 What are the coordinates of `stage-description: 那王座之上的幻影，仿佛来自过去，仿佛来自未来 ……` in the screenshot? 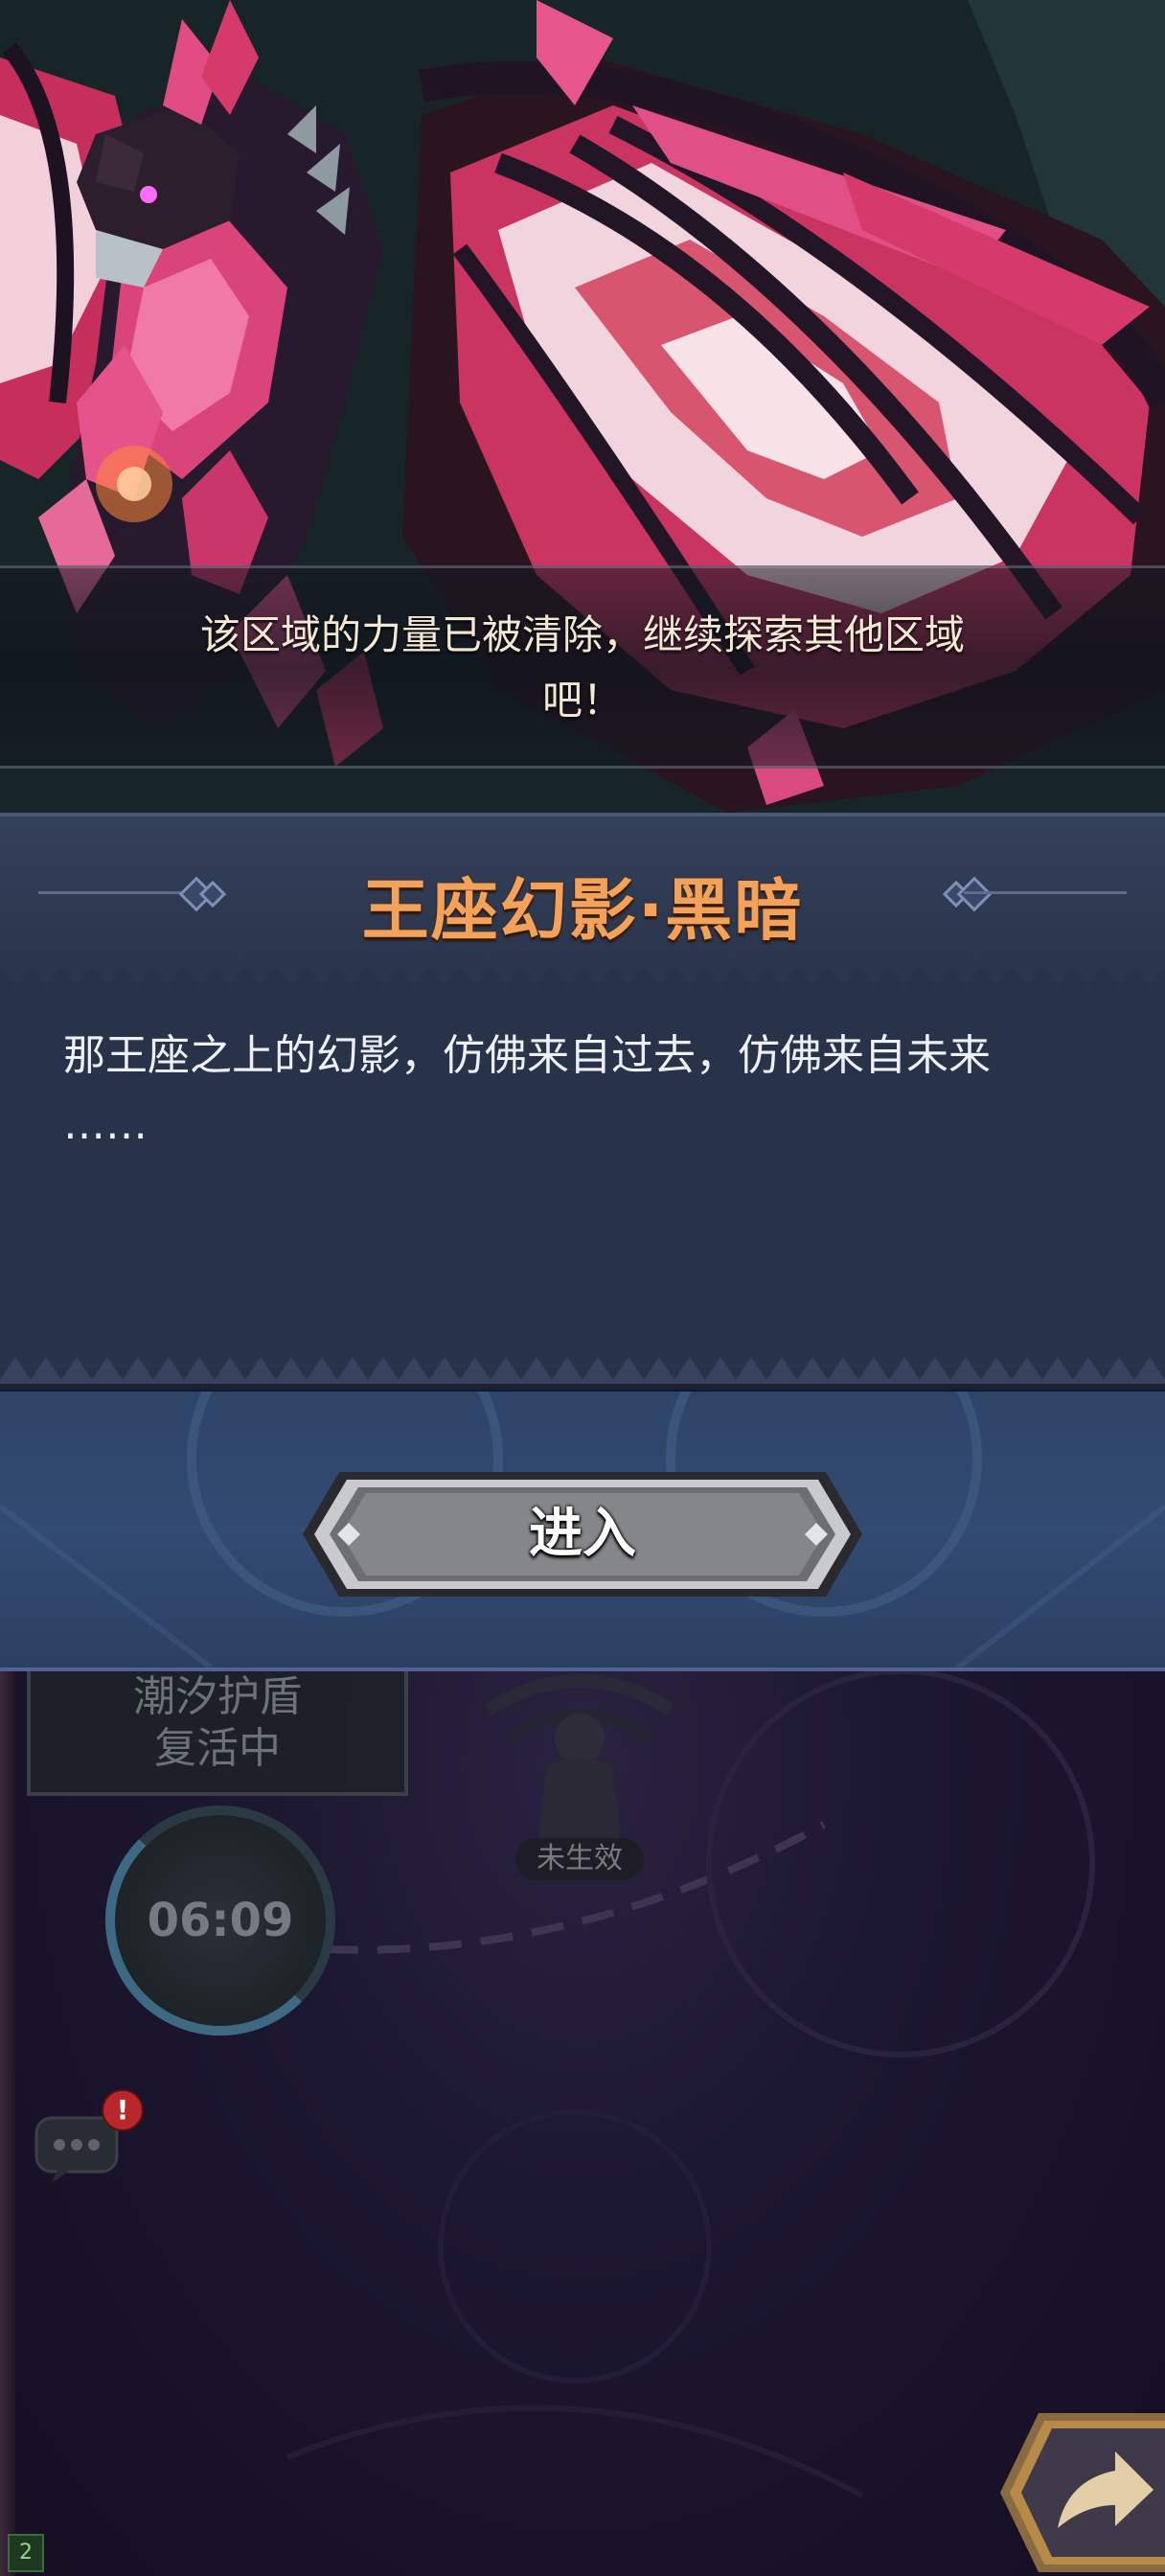 It's located at (586, 1091).